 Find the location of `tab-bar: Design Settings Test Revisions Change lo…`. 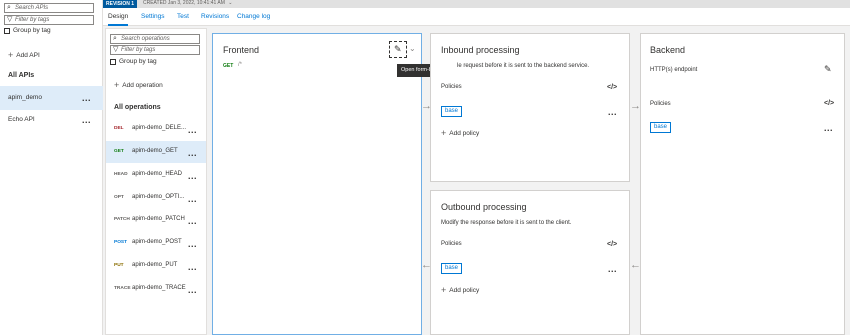

tab-bar: Design Settings Test Revisions Change lo… is located at coordinates (476, 17).